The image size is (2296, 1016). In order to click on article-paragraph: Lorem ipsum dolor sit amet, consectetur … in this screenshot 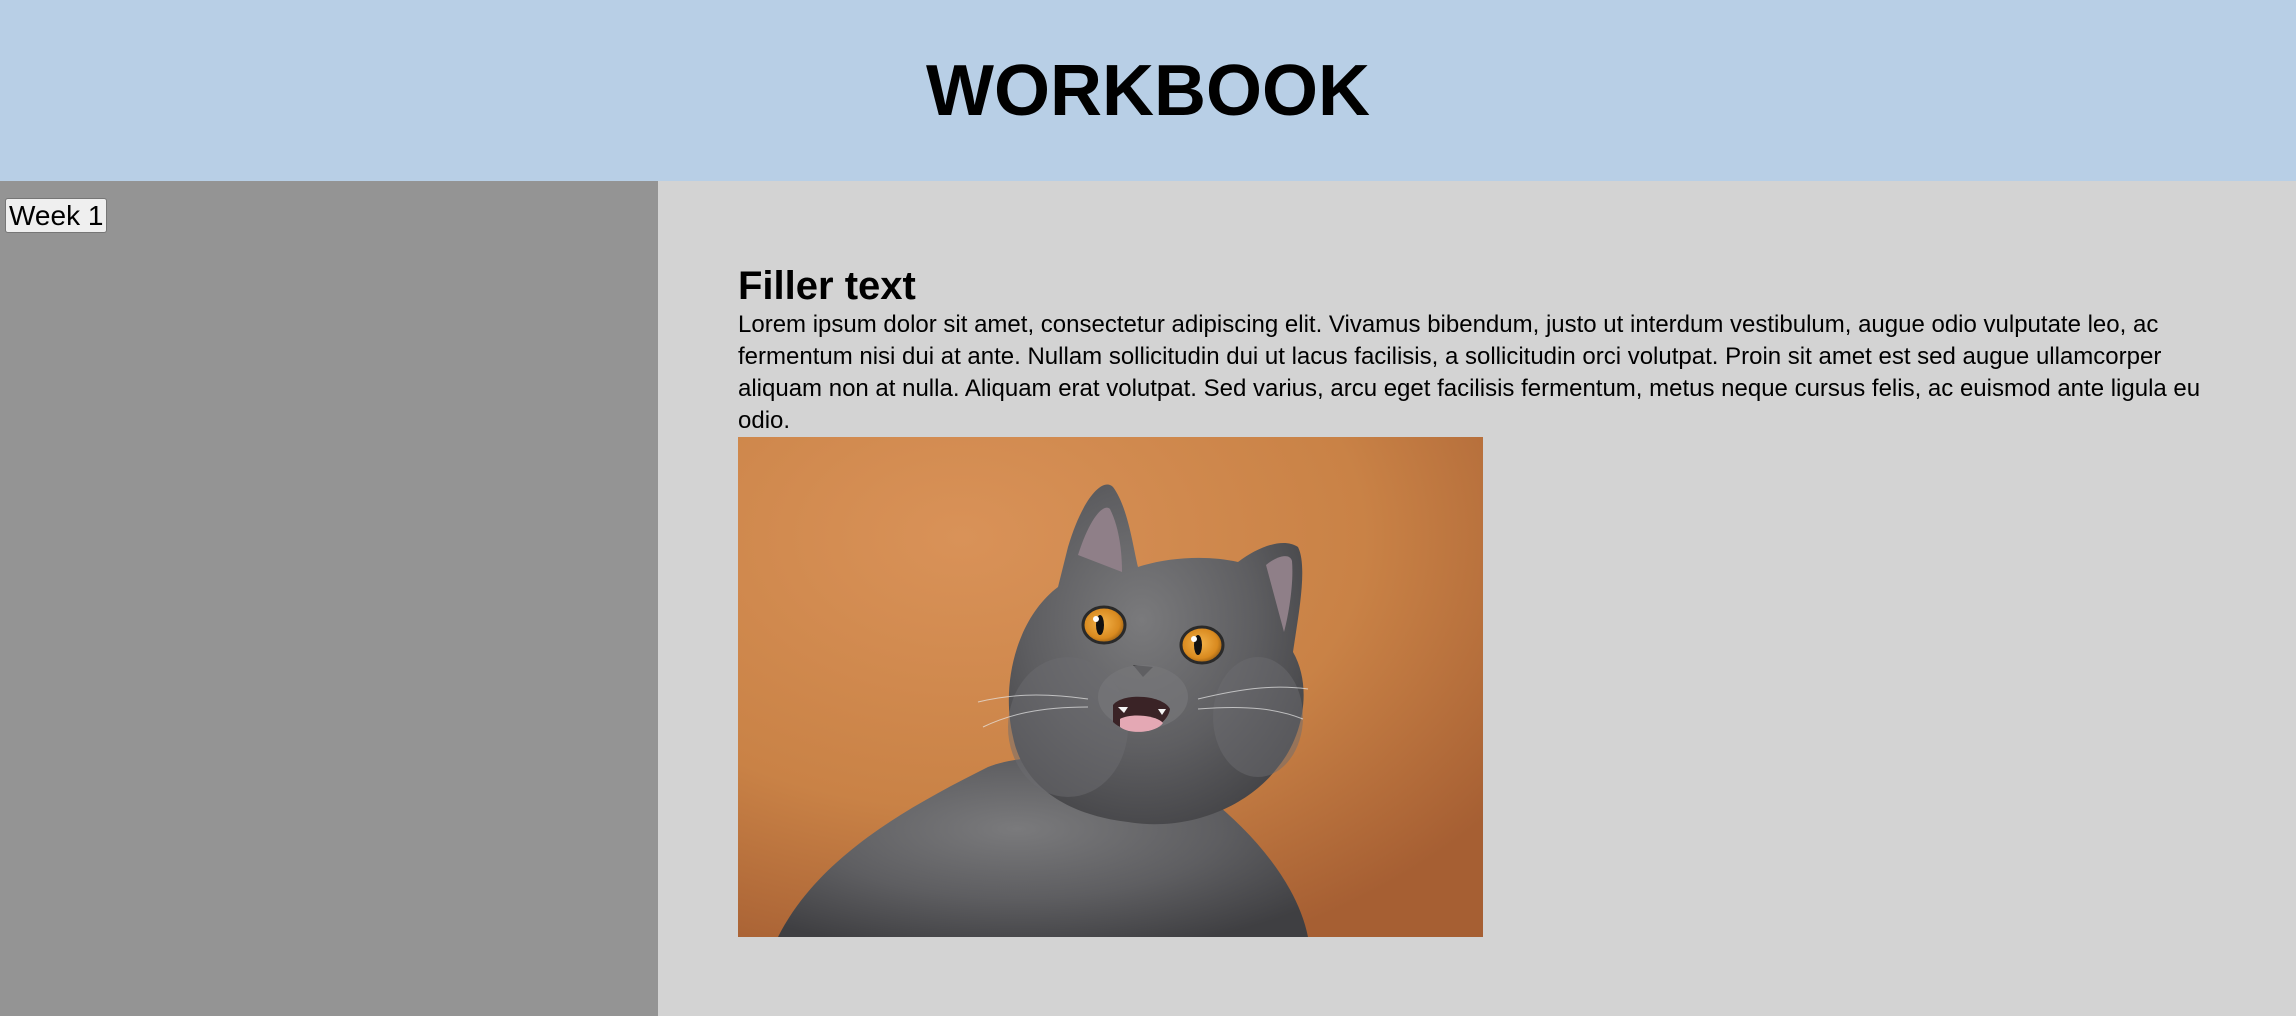, I will do `click(1469, 372)`.